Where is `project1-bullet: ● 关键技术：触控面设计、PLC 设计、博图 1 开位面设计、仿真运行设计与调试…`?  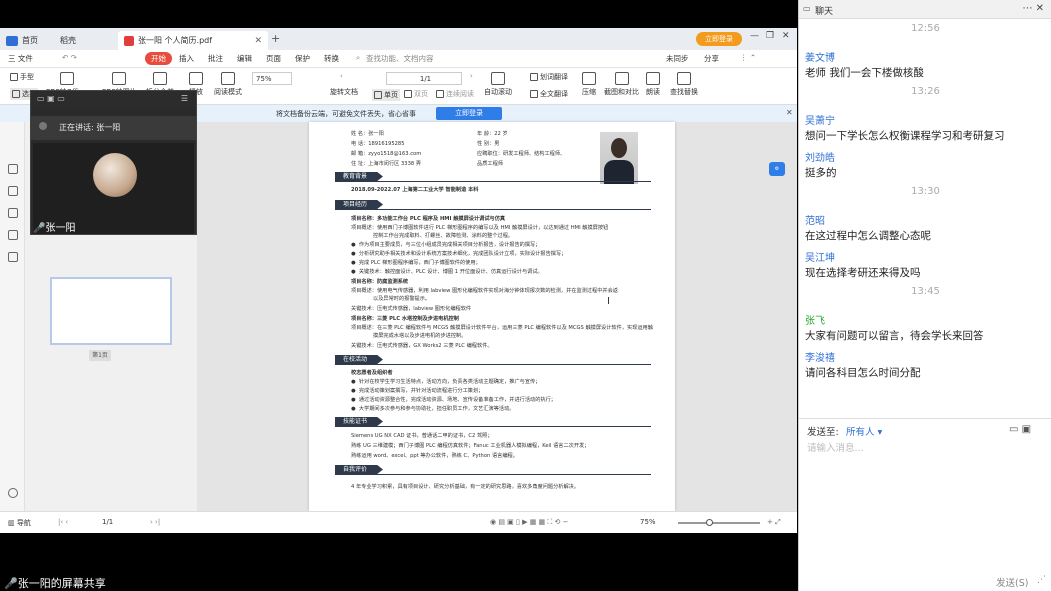 project1-bullet: ● 关键技术：触控面设计、PLC 设计、博图 1 开位面设计、仿真运行设计与调试… is located at coordinates (447, 272).